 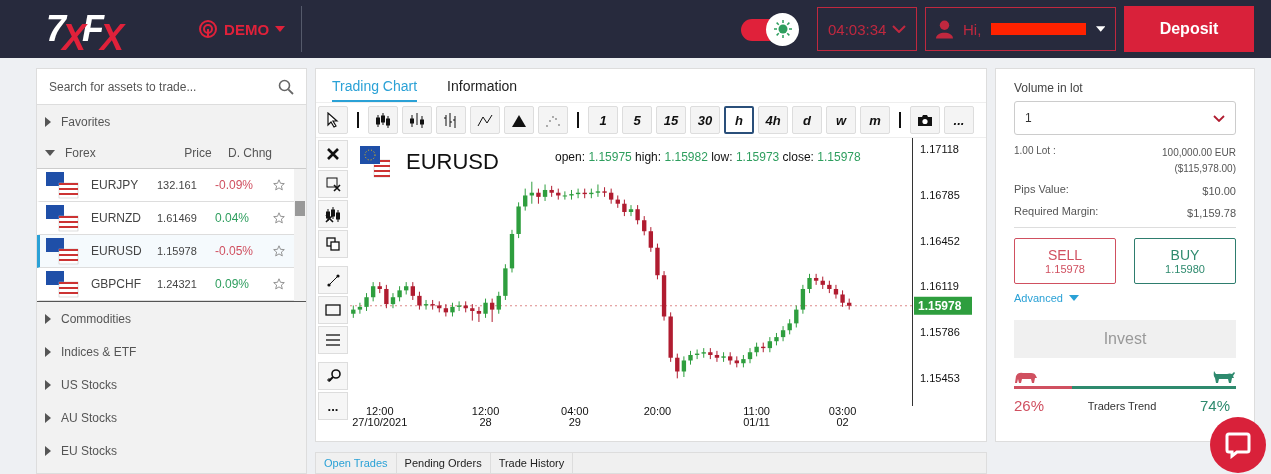 What do you see at coordinates (115, 185) in the screenshot?
I see `asset-symbol: EURJPY` at bounding box center [115, 185].